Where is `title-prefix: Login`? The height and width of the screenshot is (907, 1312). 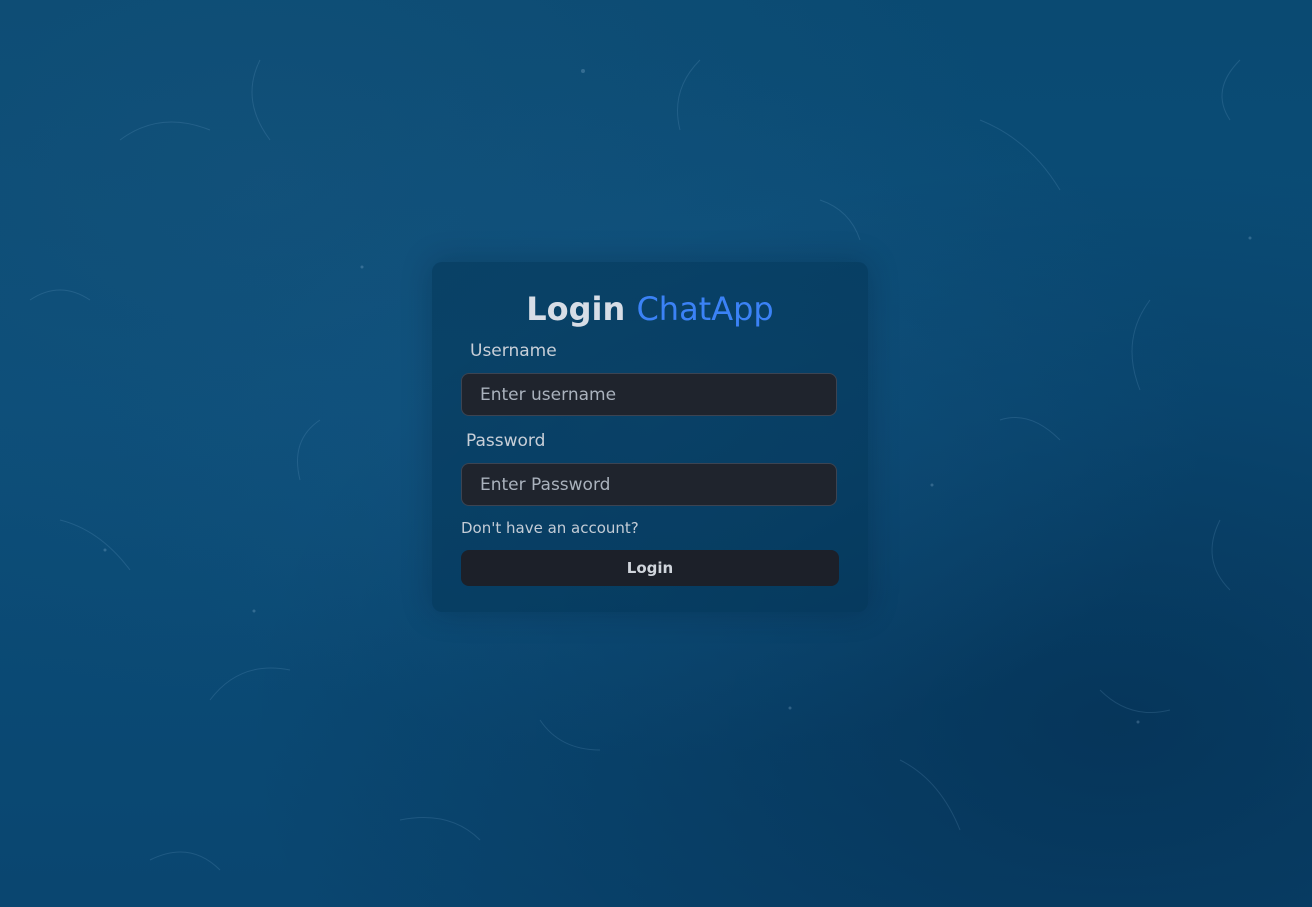
title-prefix: Login is located at coordinates (576, 309).